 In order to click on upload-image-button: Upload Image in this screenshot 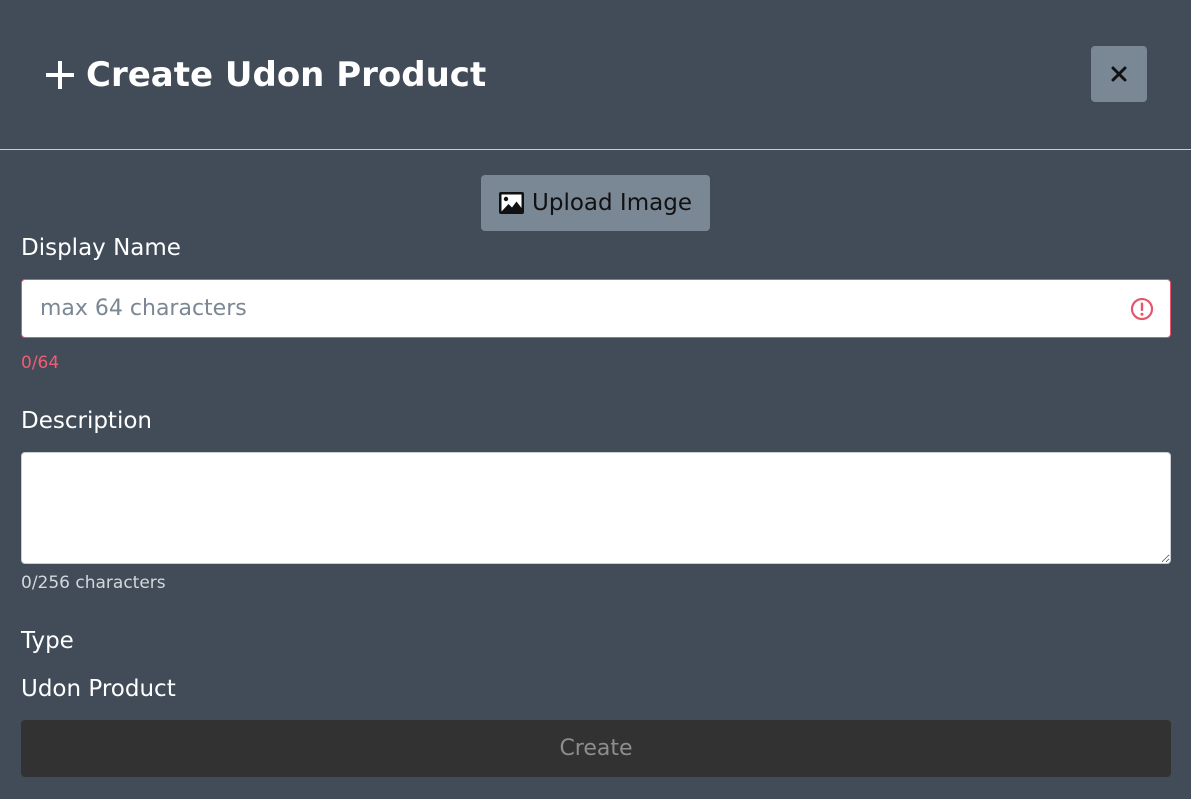, I will do `click(595, 203)`.